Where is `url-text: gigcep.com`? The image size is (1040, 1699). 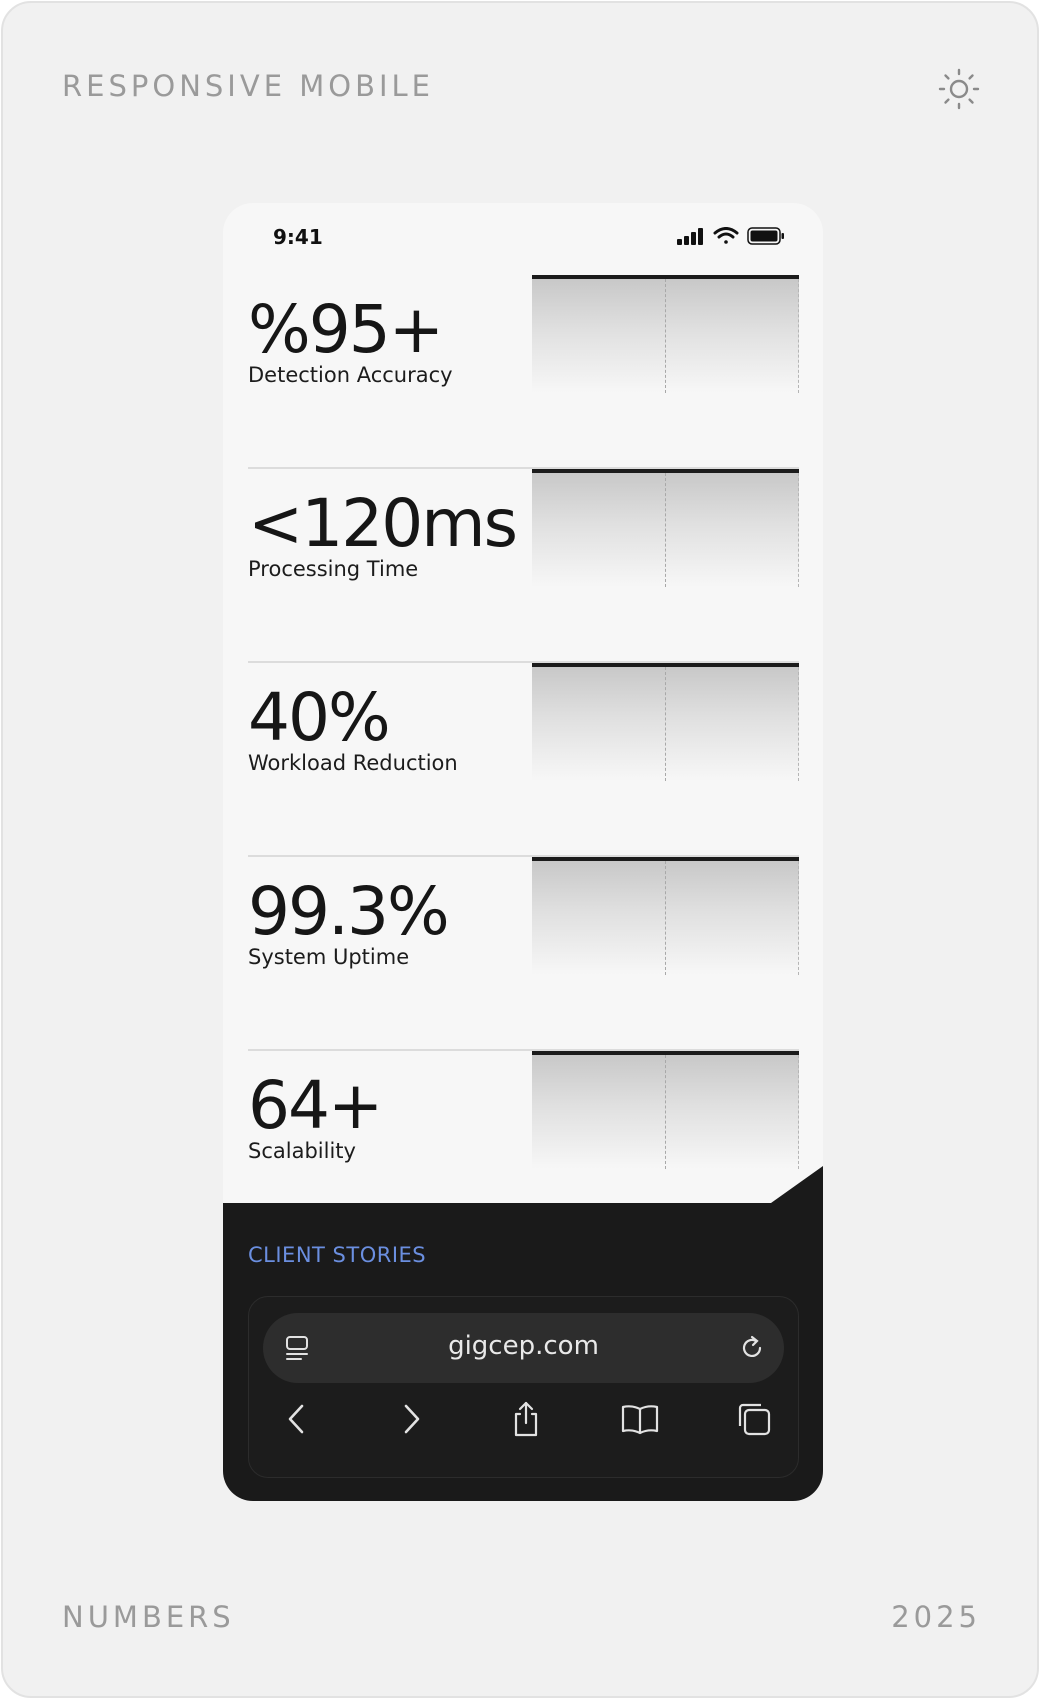 url-text: gigcep.com is located at coordinates (523, 1346).